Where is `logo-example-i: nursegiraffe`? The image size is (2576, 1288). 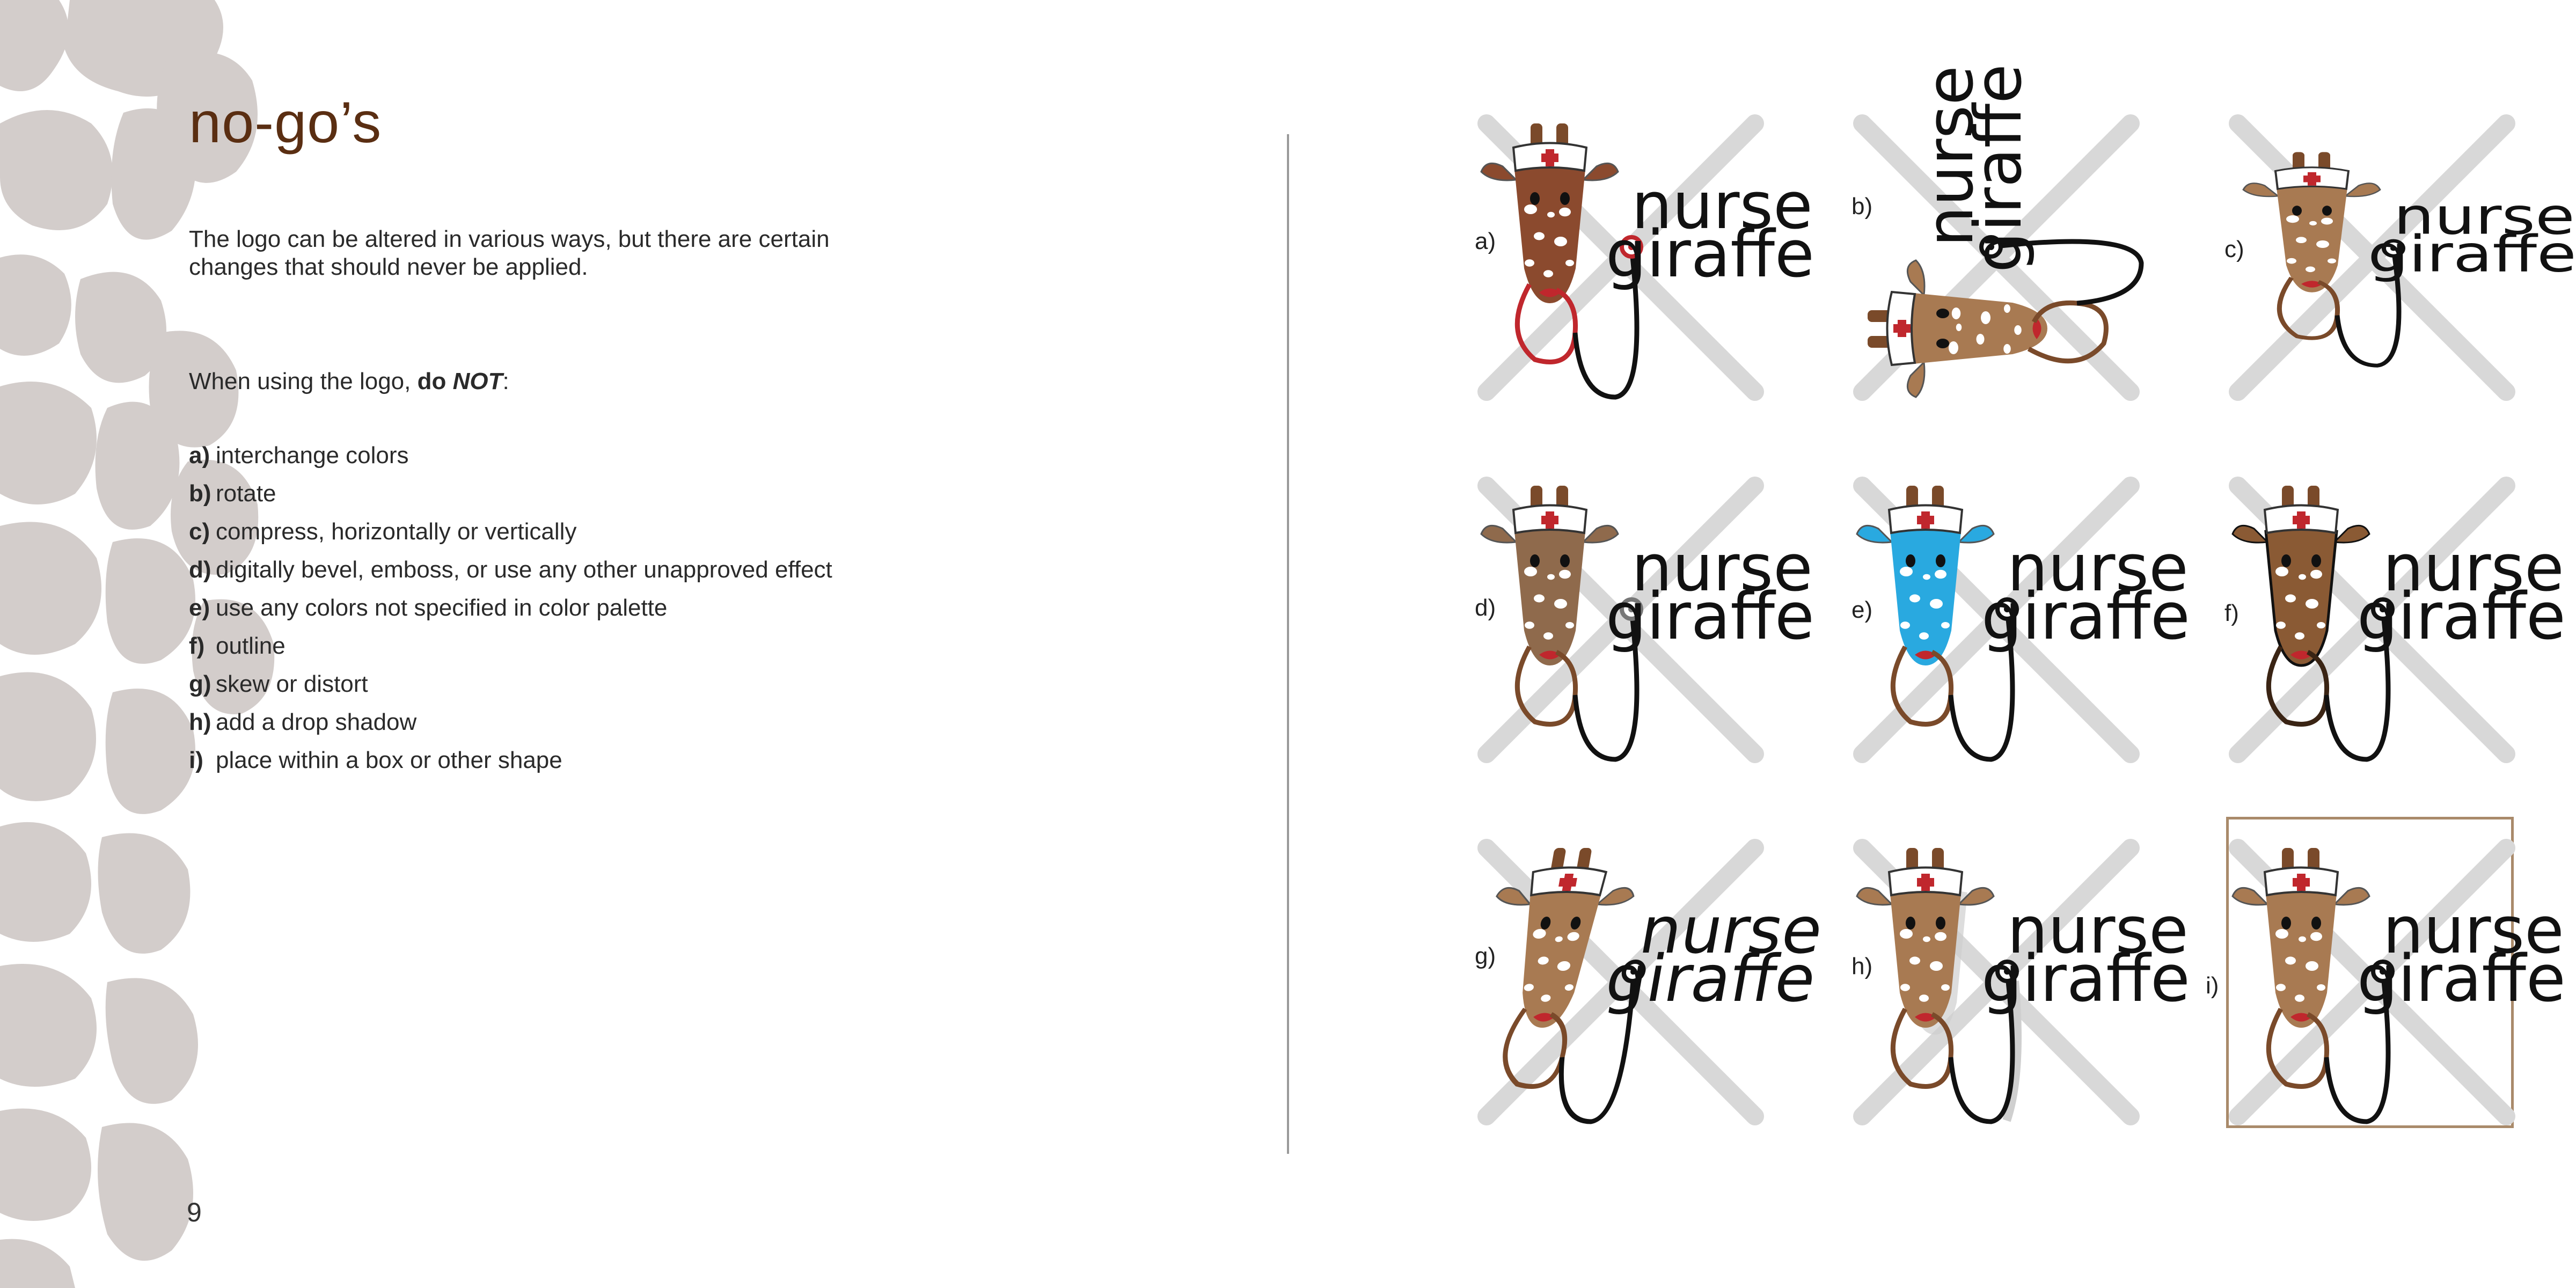 logo-example-i: nursegiraffe is located at coordinates (2397, 982).